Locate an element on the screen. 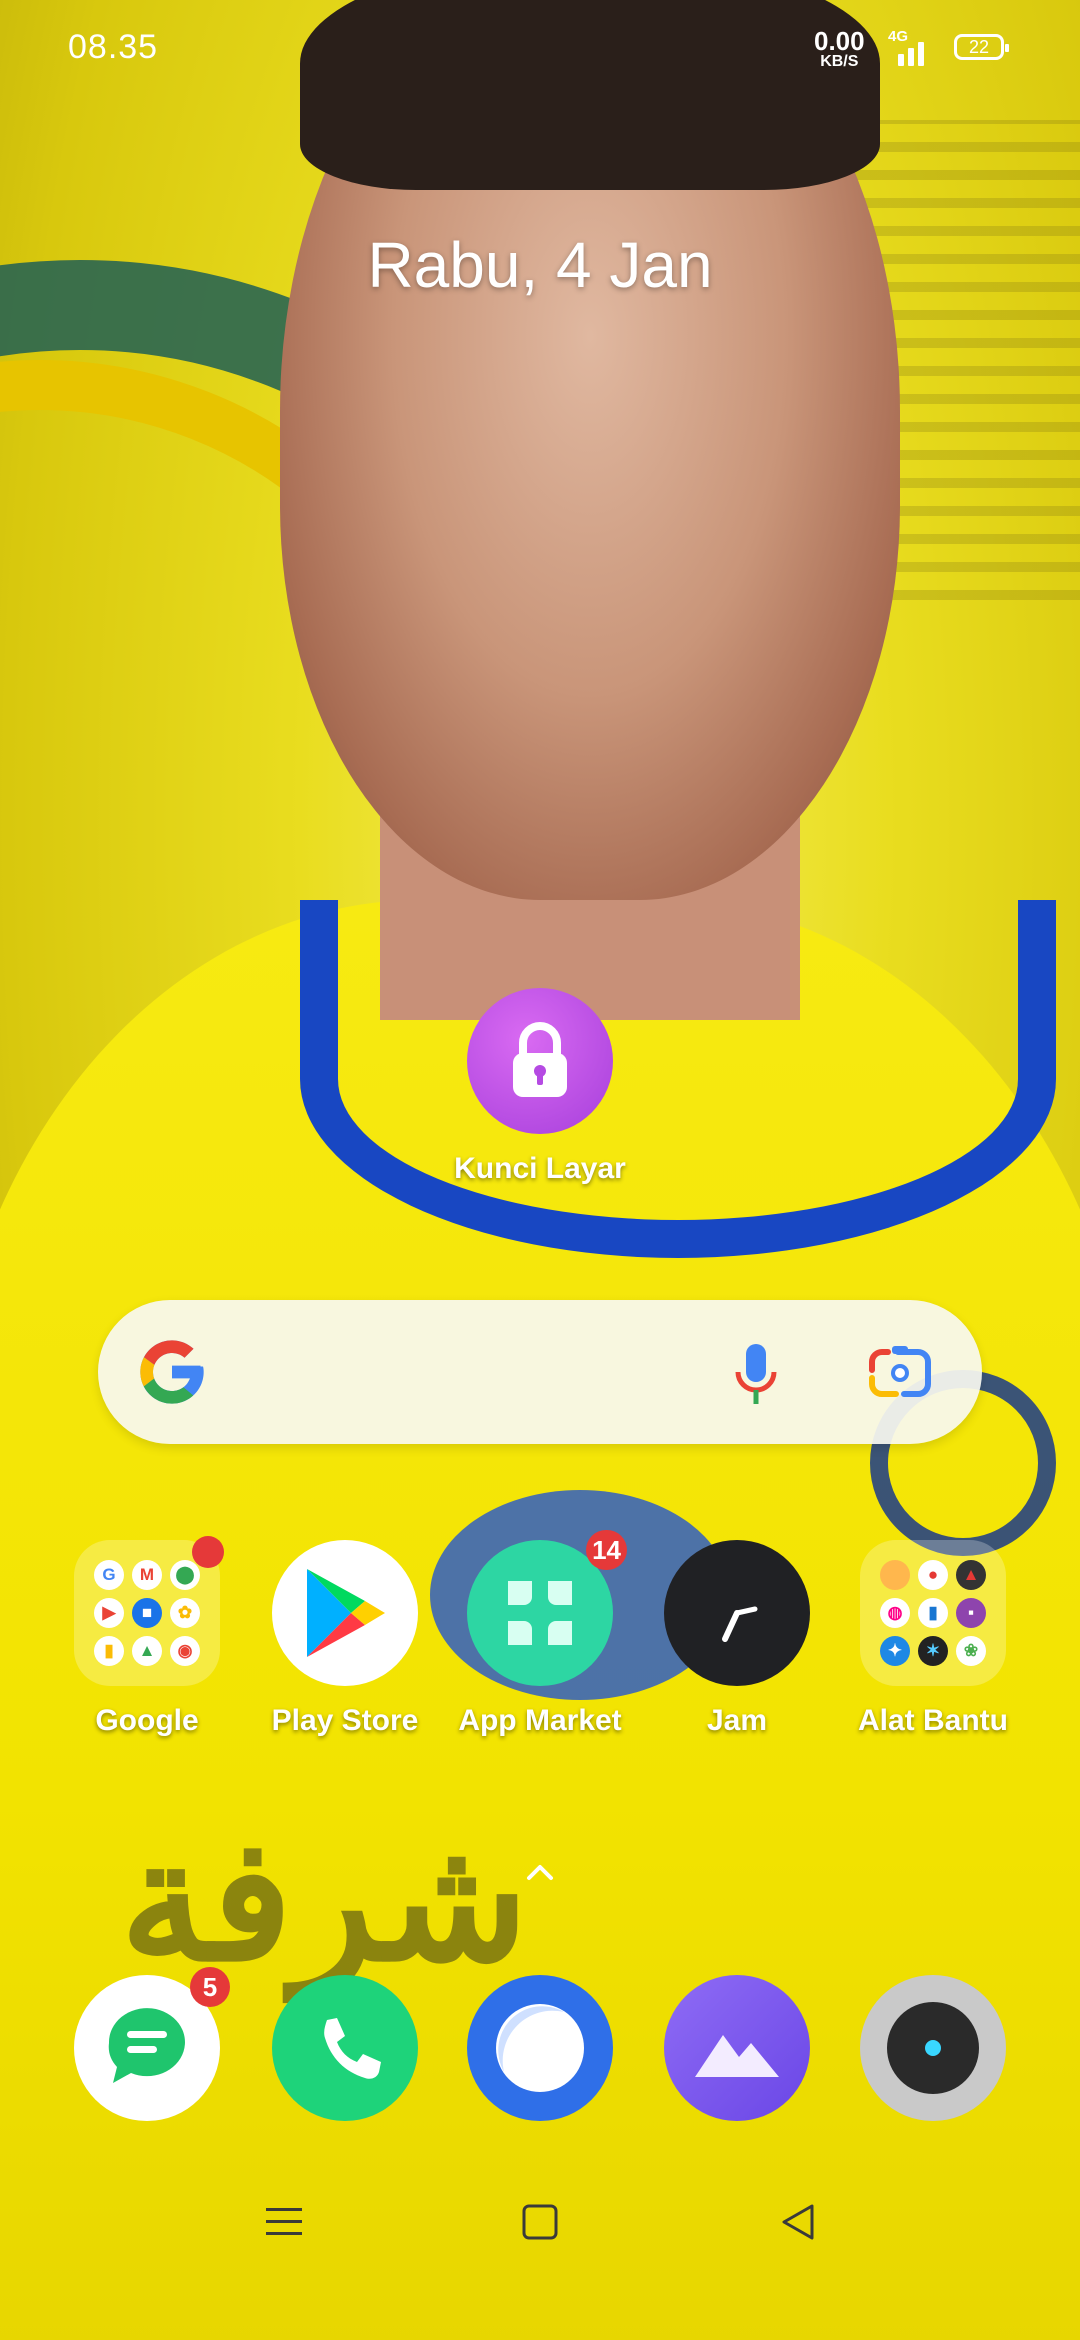 This screenshot has height=2340, width=1080. maps-icon: ⬤ is located at coordinates (185, 1575).